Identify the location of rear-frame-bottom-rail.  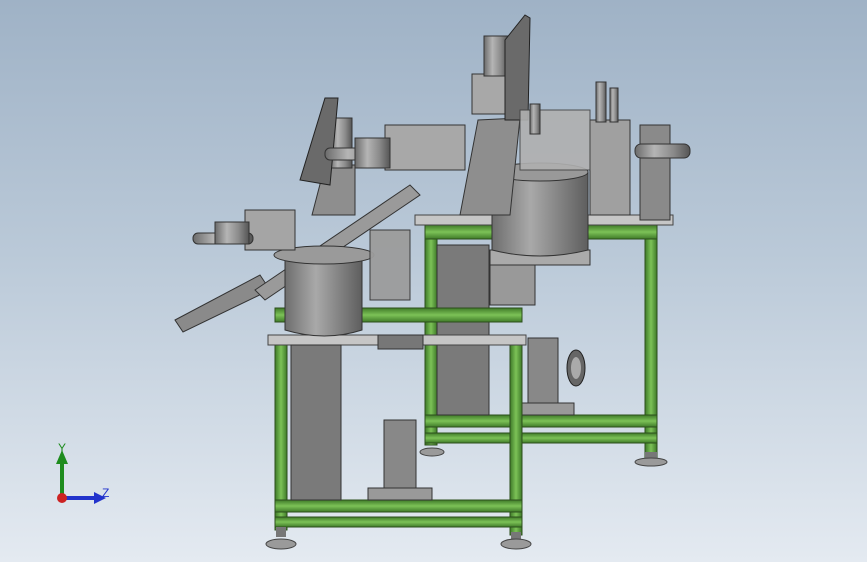
(541, 421).